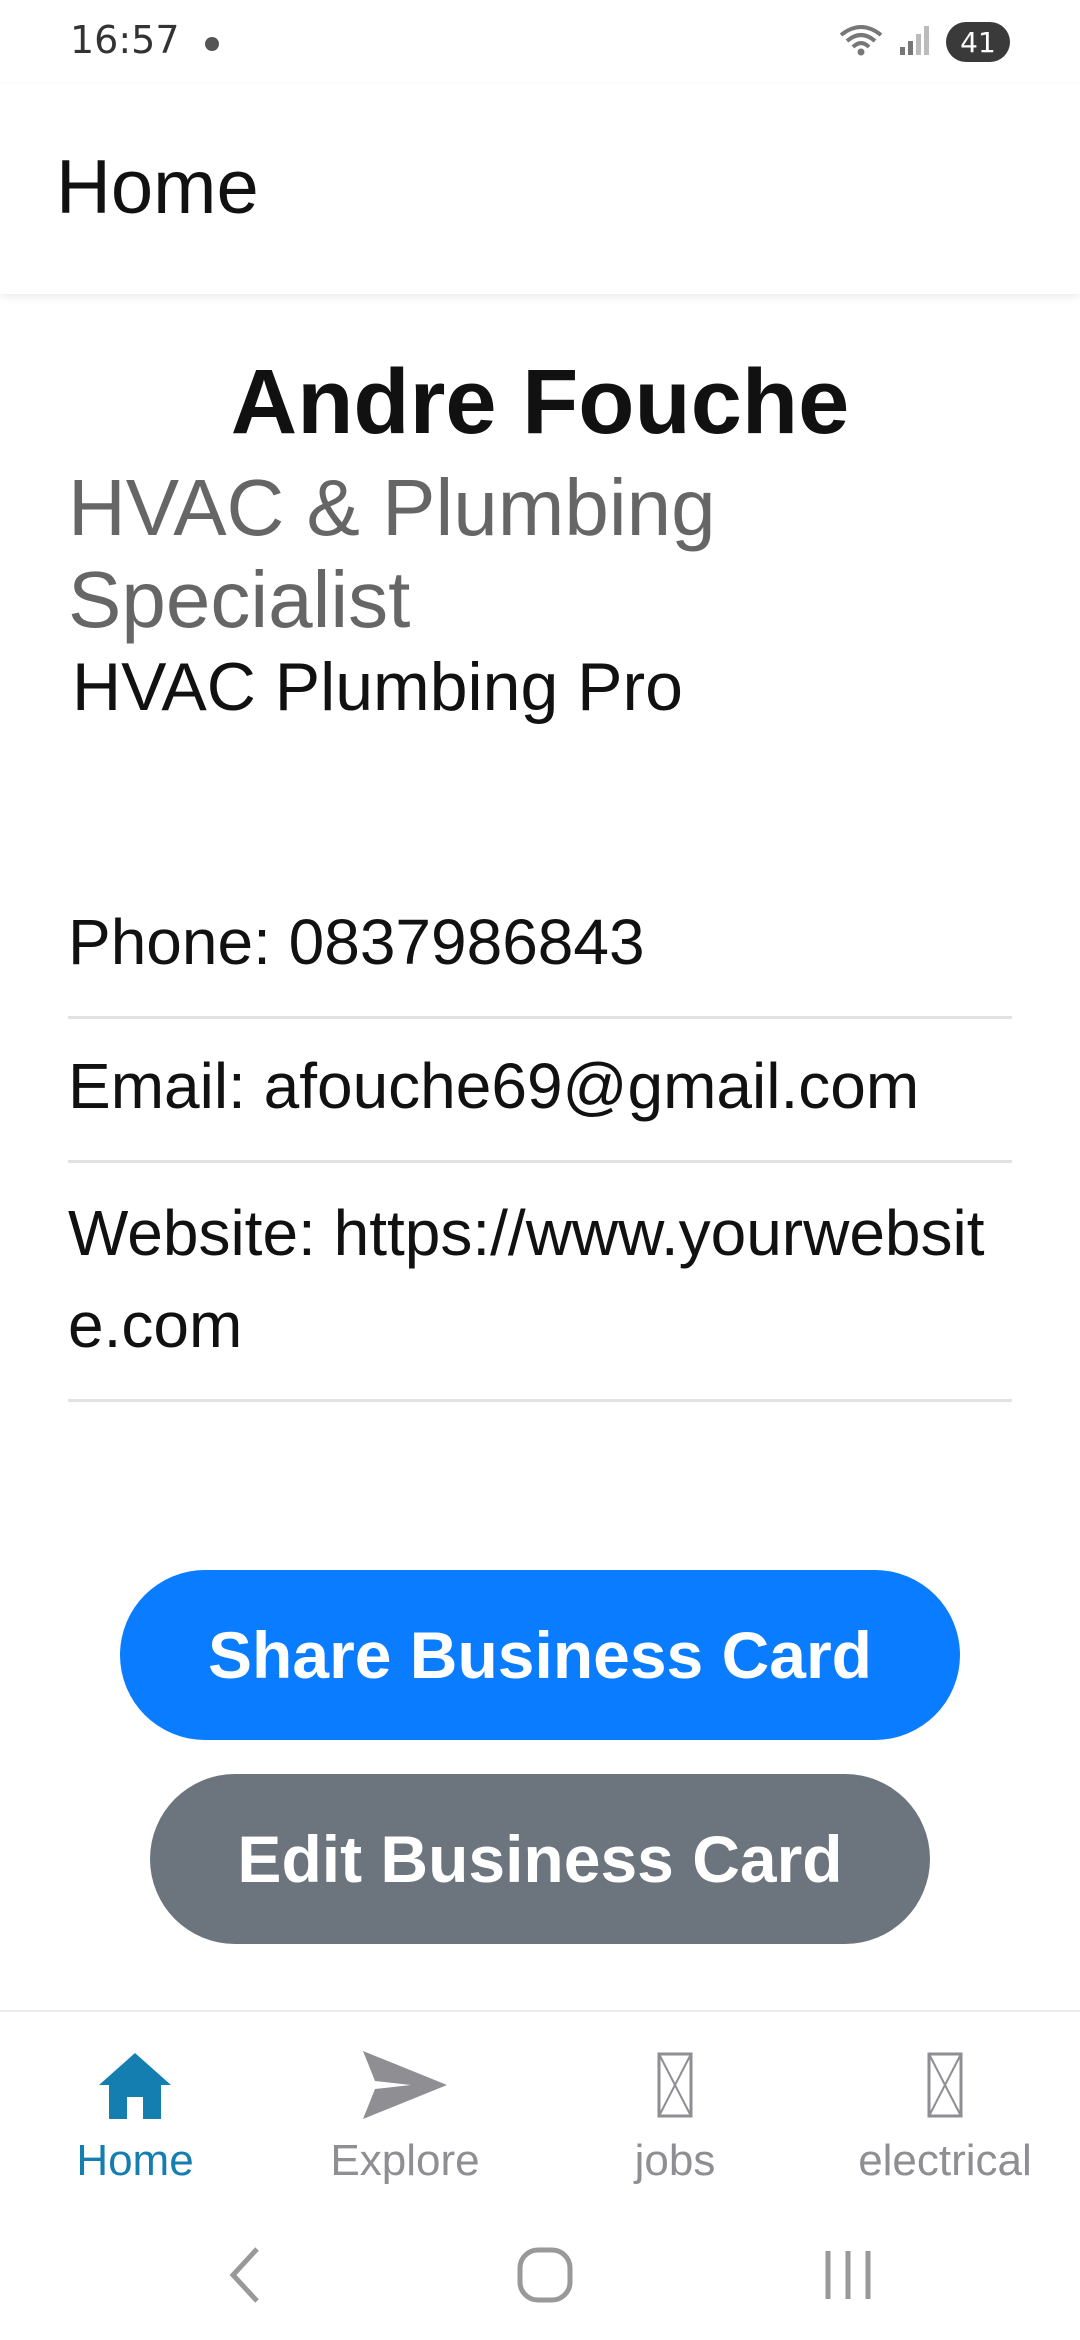  Describe the element at coordinates (405, 2085) in the screenshot. I see `send-icon` at that location.